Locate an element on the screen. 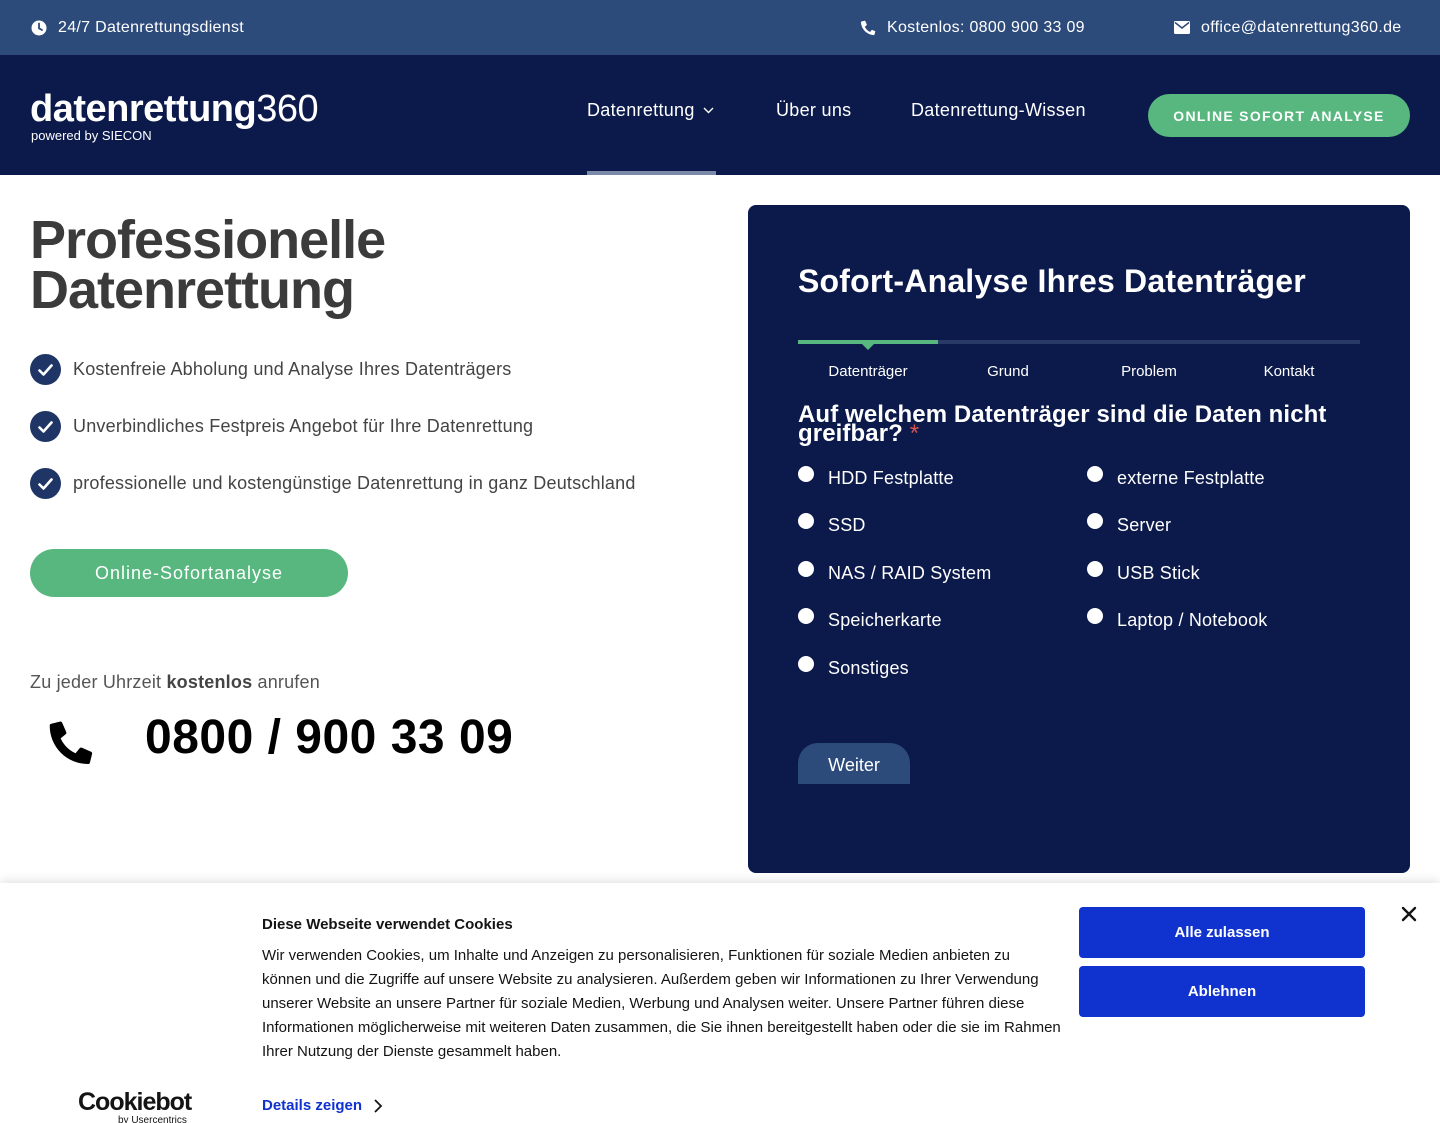 This screenshot has height=1123, width=1440. step-label-kontakt: Kontakt is located at coordinates (1289, 371).